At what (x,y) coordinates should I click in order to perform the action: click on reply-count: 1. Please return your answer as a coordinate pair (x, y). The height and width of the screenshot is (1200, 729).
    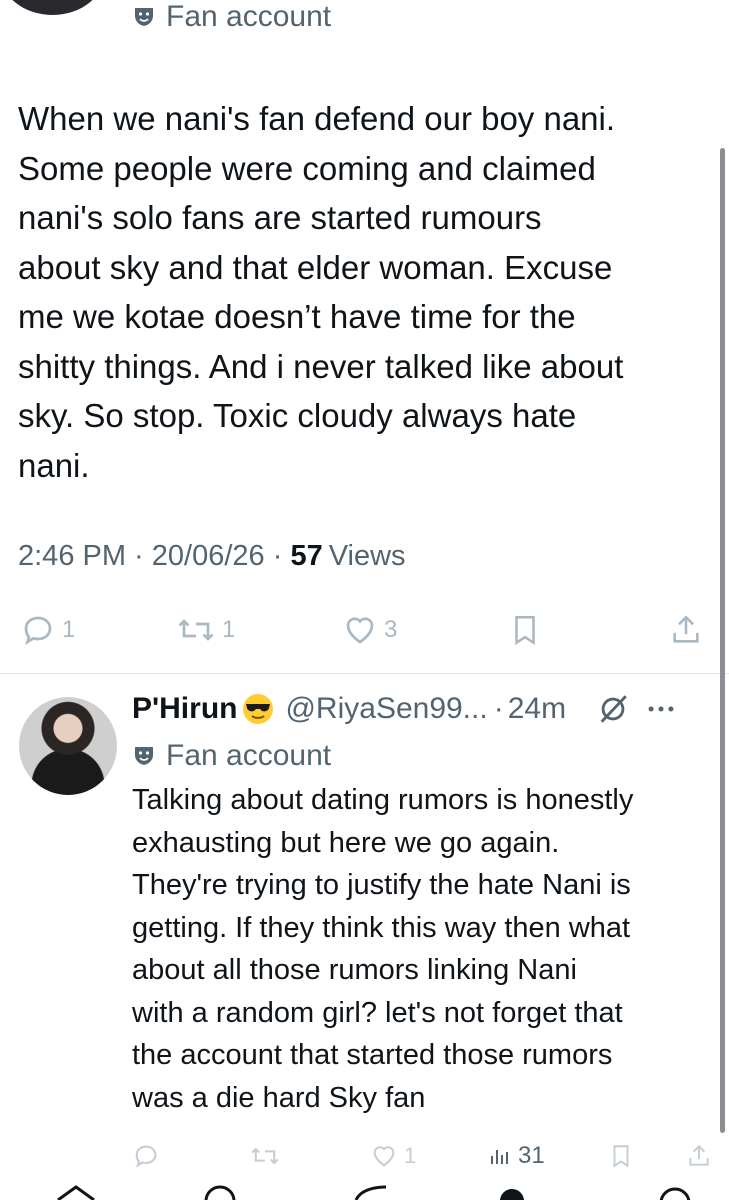
    Looking at the image, I should click on (69, 629).